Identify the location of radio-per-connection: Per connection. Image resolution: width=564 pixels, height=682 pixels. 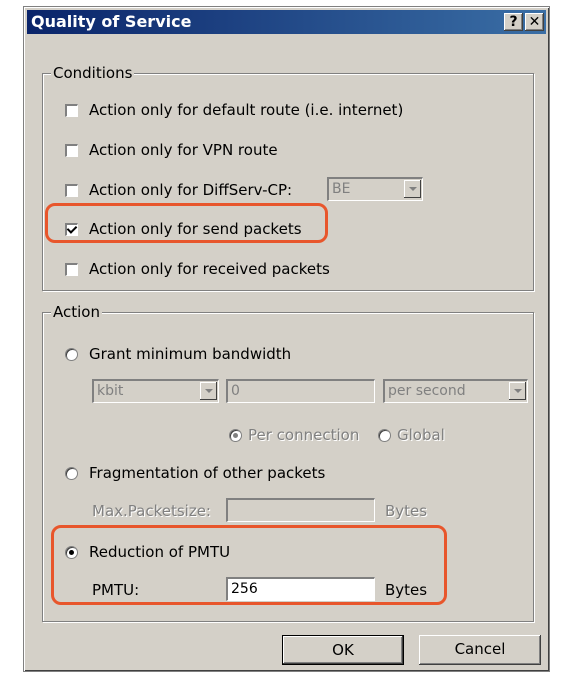
(294, 435).